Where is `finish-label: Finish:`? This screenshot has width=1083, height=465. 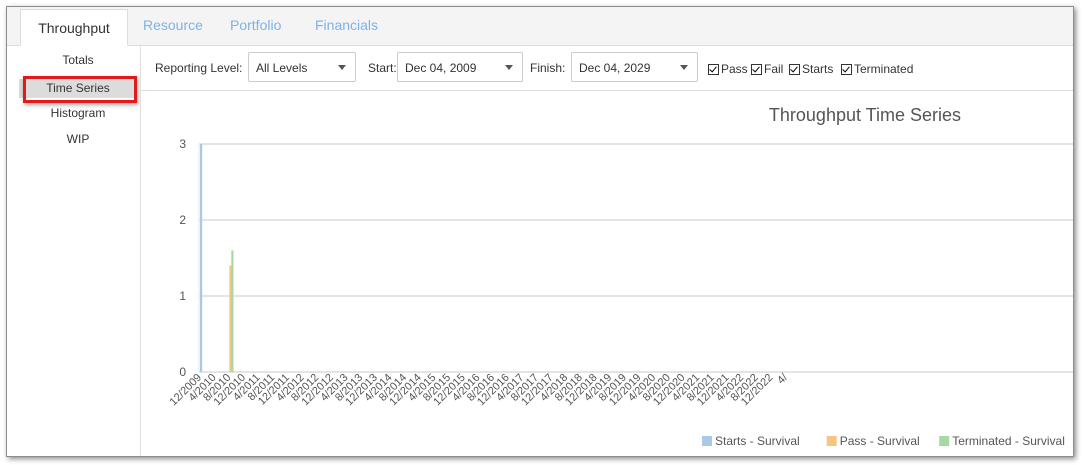
finish-label: Finish: is located at coordinates (548, 68).